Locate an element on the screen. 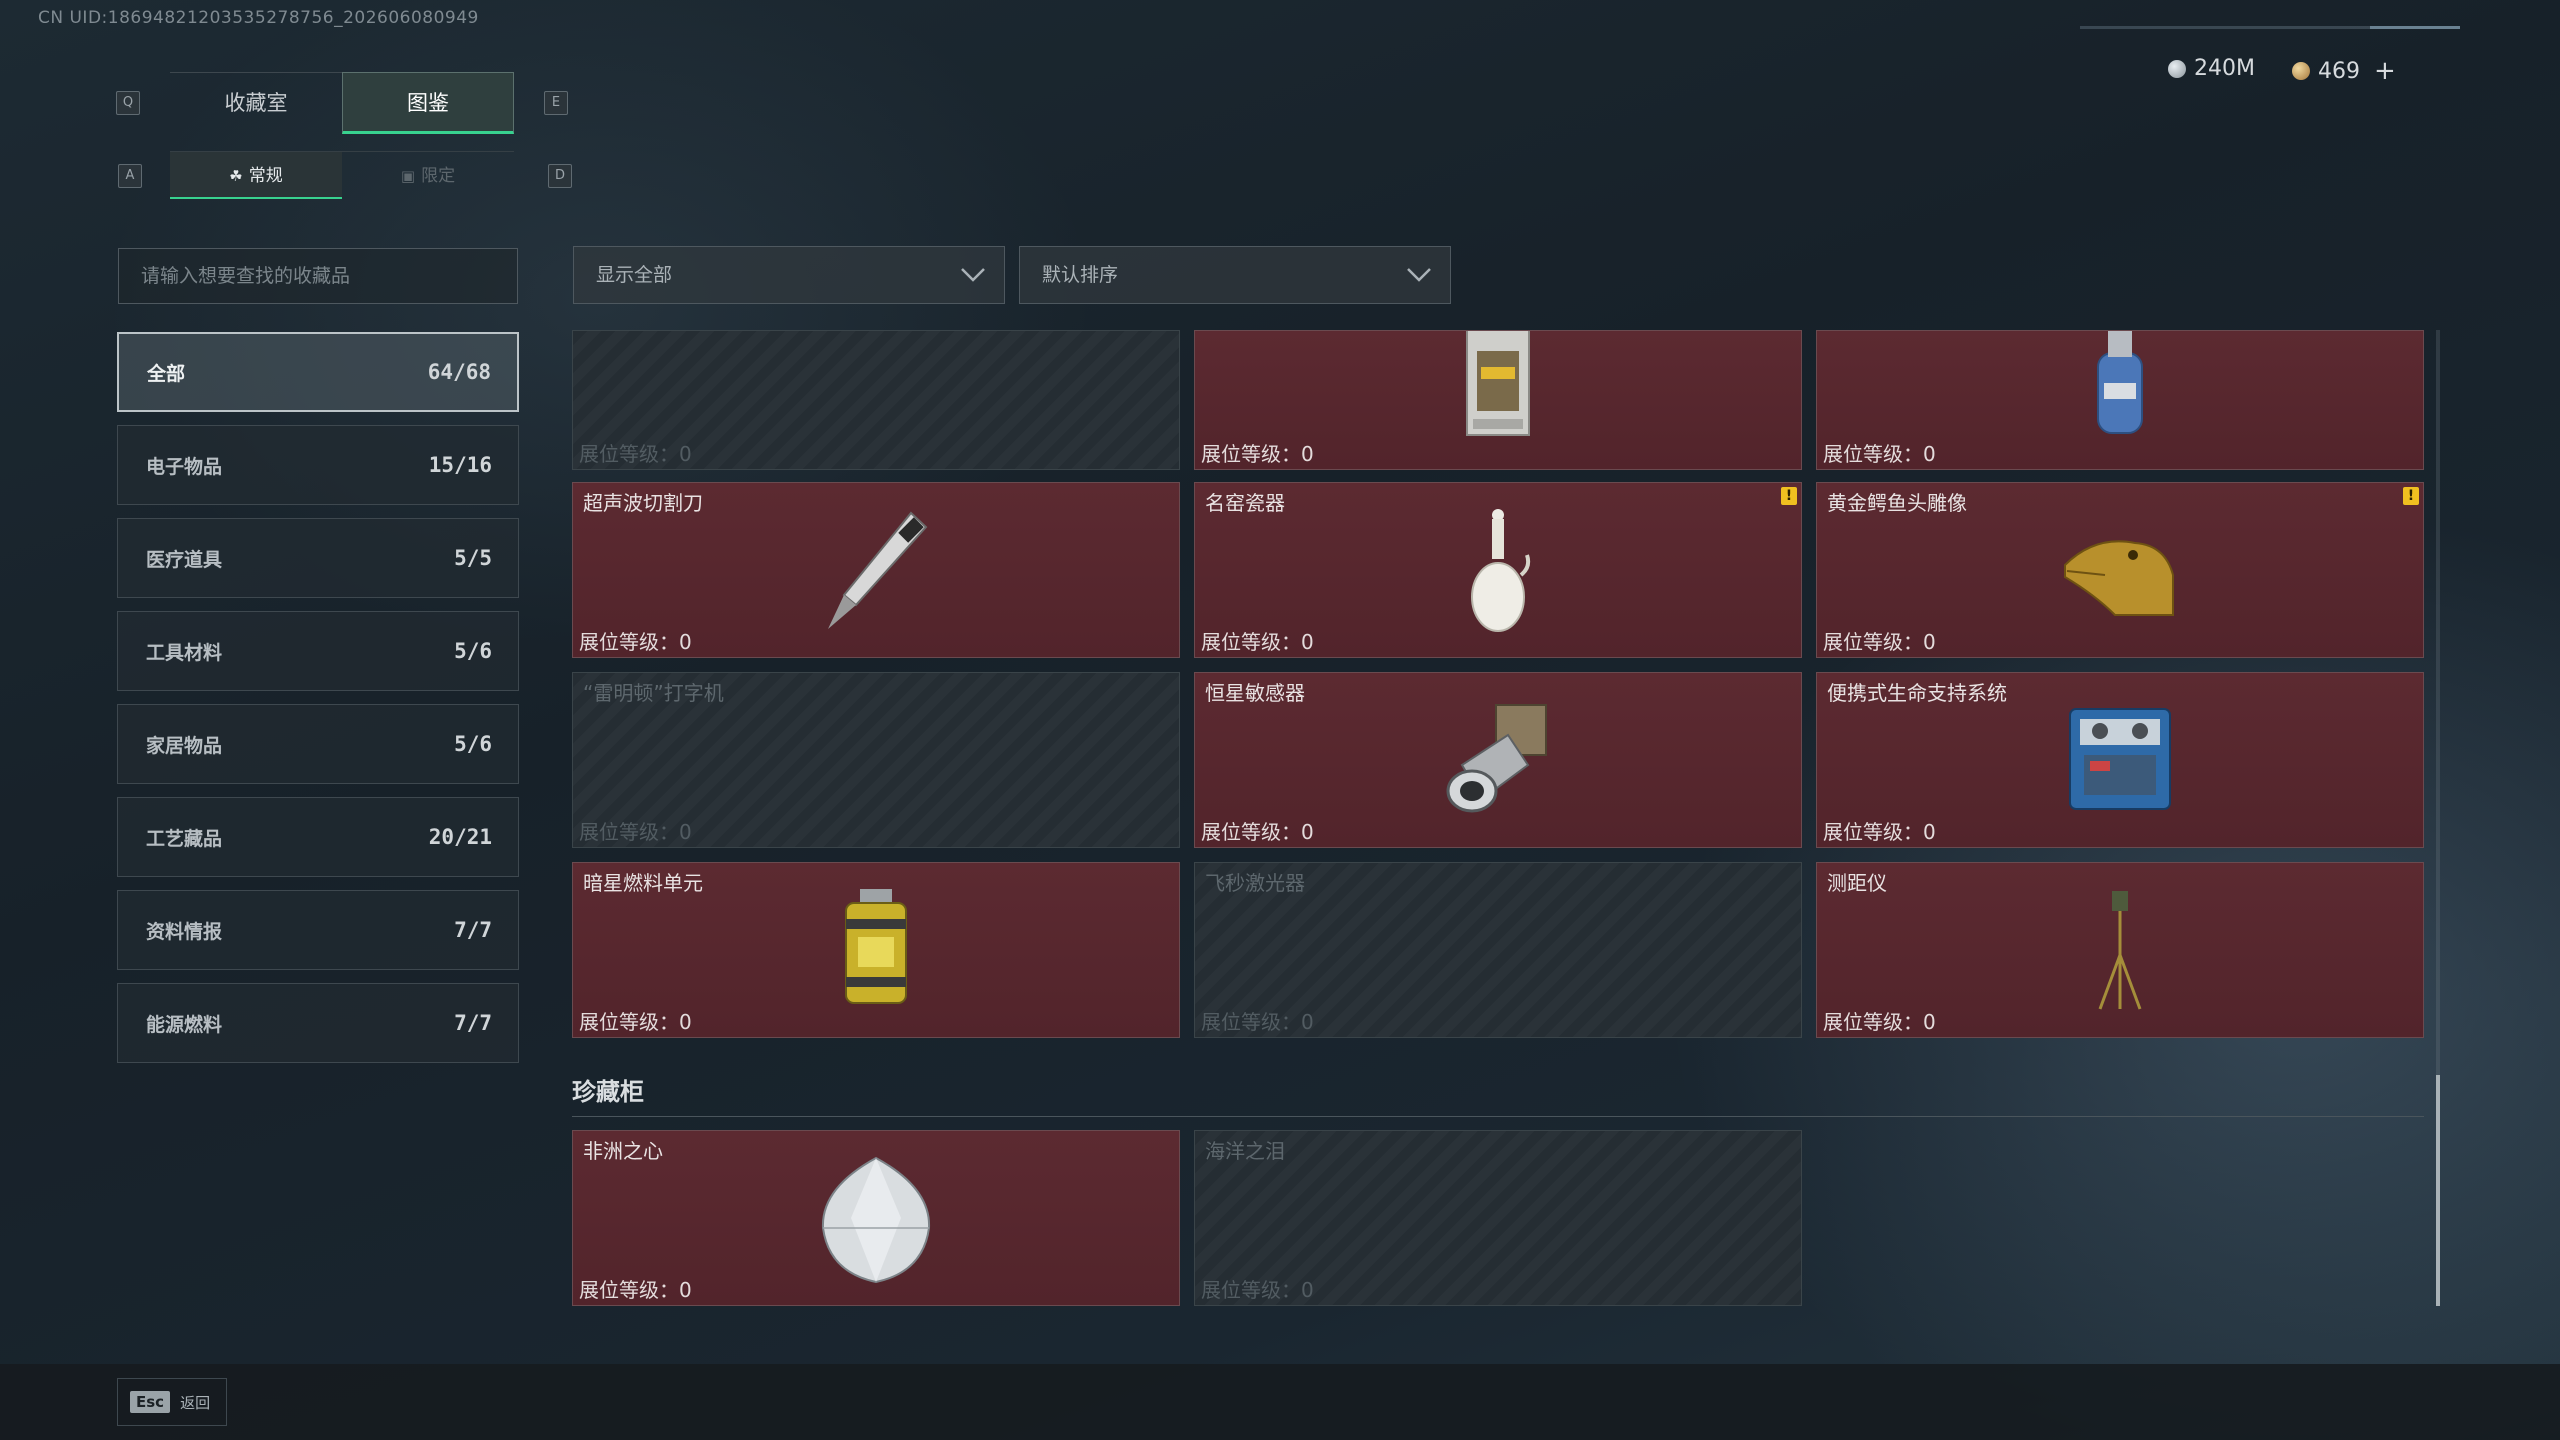  category-count: 5/5 is located at coordinates (473, 558).